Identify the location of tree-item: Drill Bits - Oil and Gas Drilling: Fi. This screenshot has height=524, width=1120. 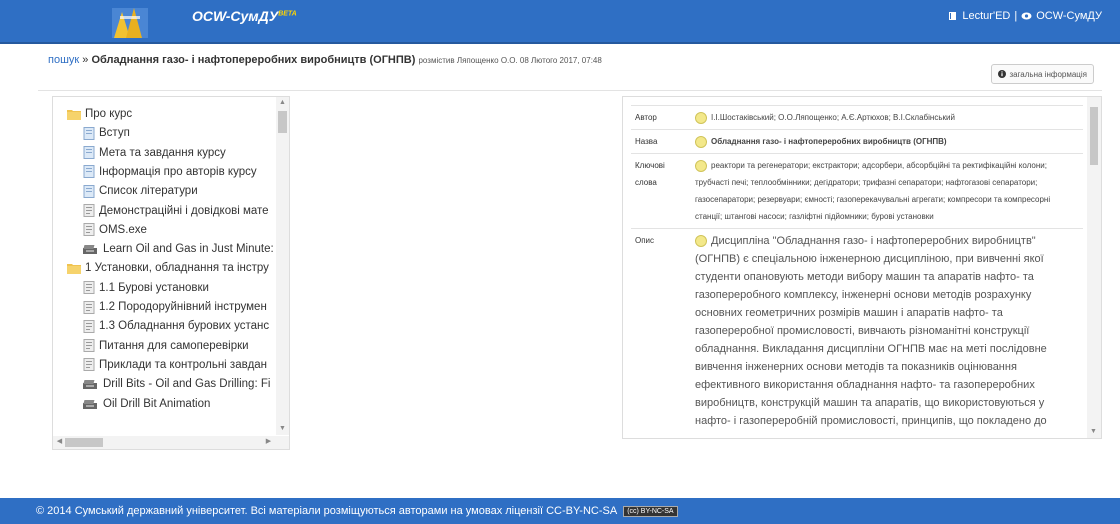
(176, 384).